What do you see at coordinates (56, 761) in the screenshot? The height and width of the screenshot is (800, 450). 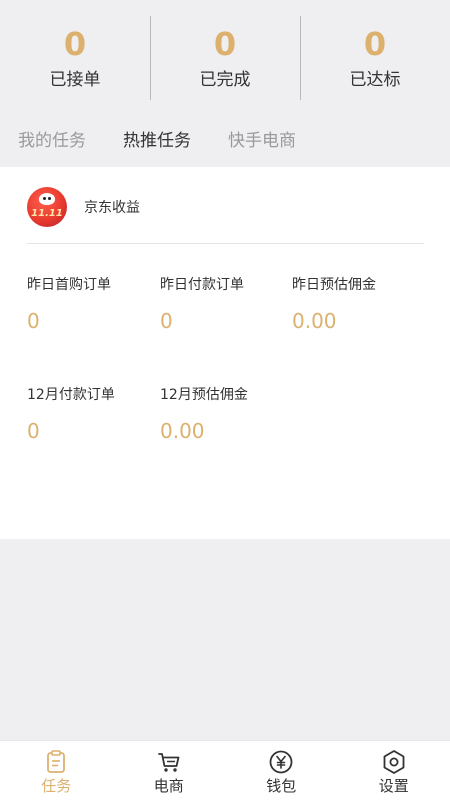 I see `clipboard-icon` at bounding box center [56, 761].